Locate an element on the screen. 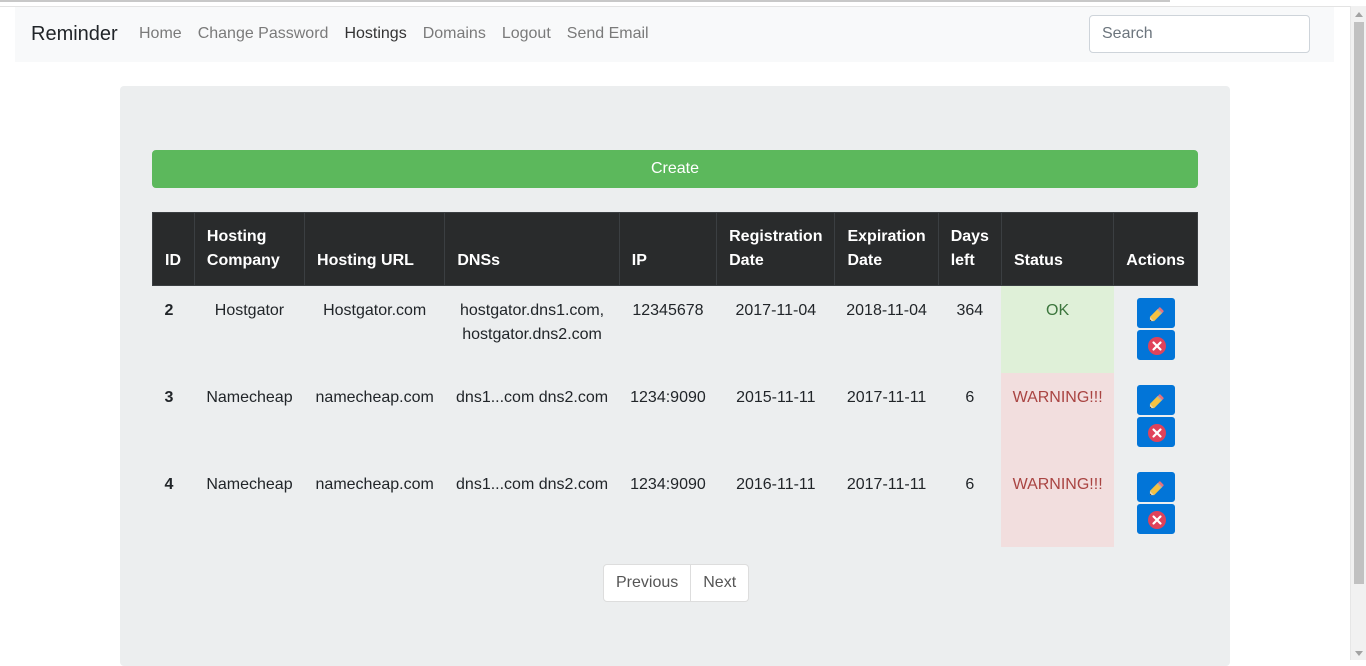 The image size is (1366, 666). cell-hosting-url: Hostgator.com is located at coordinates (375, 310).